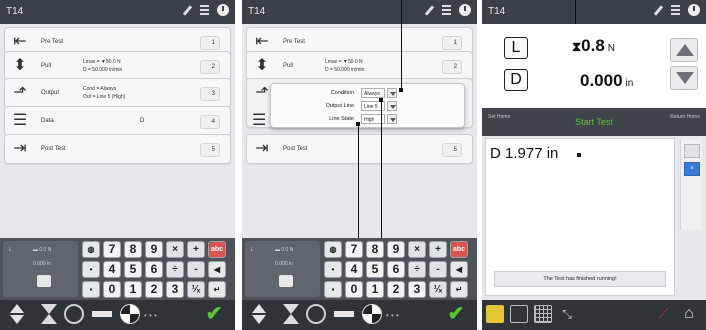 This screenshot has width=706, height=330. I want to click on graph-icon: ⤡, so click(567, 314).